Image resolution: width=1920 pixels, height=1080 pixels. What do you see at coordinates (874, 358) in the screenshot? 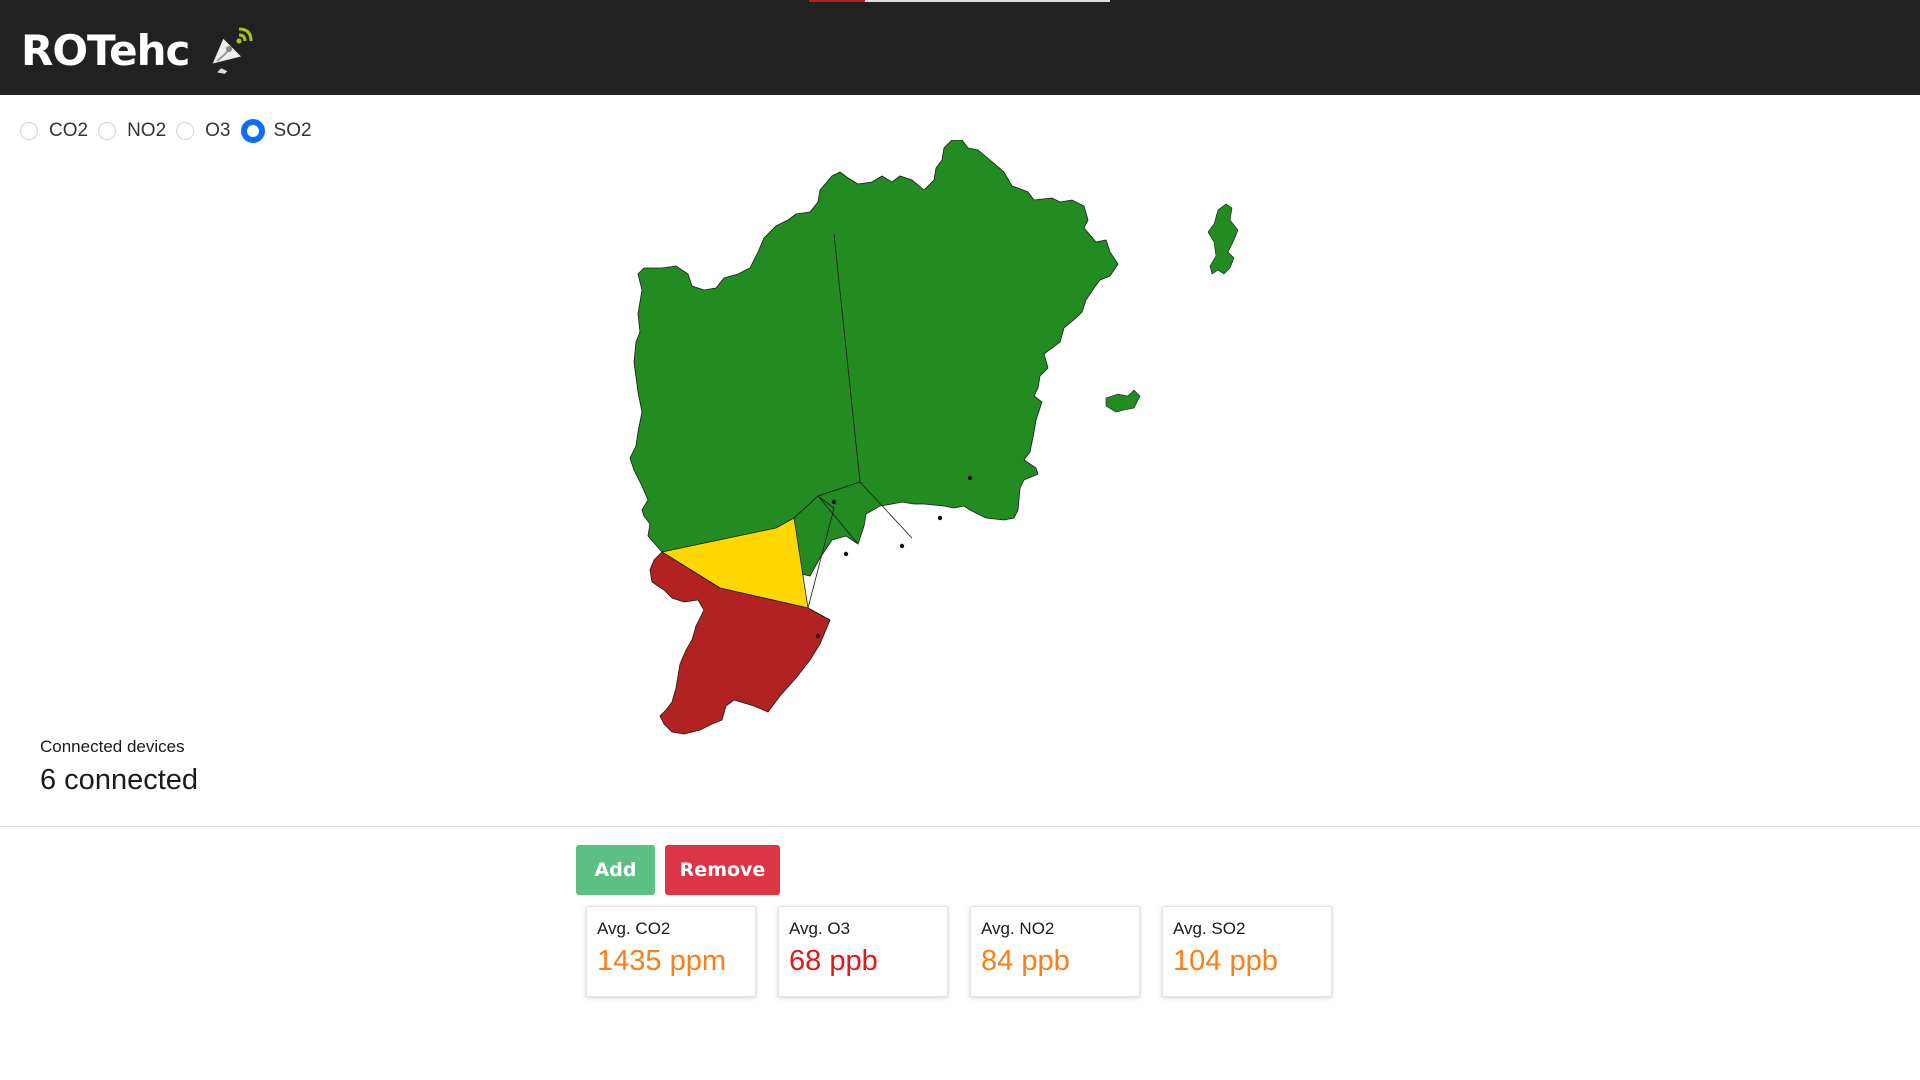
I see `map-region-north` at bounding box center [874, 358].